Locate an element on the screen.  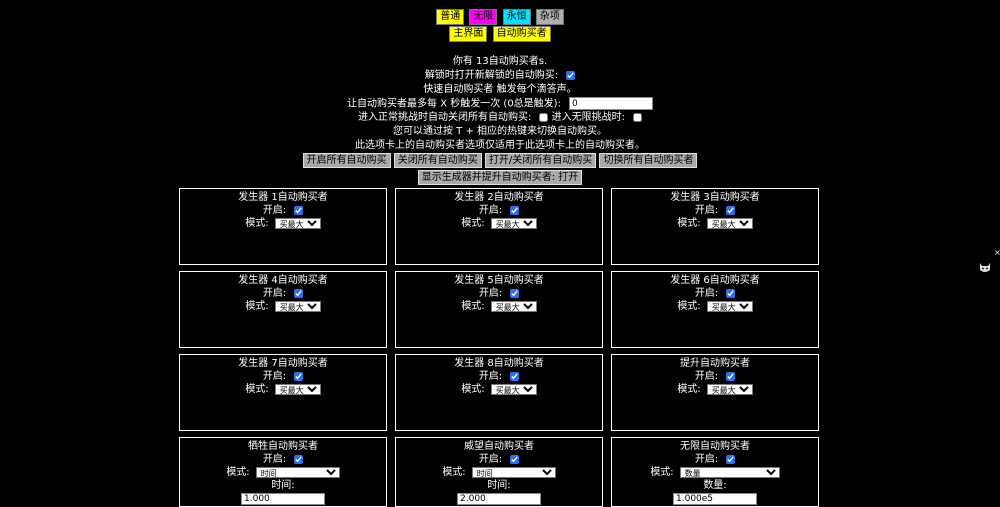
challenge-setting: 进入正常挑战时自动关闭所有自动购买: 进入无限挑战时: is located at coordinates (500, 117).